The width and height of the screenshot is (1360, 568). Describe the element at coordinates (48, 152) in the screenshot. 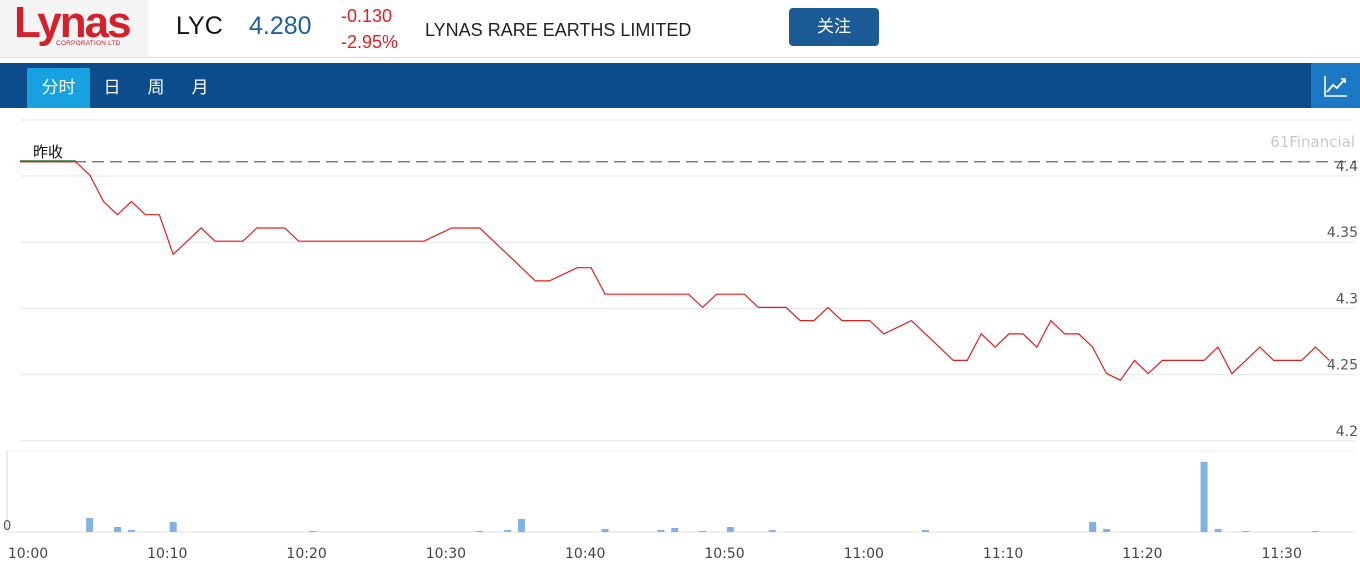

I see `prev-close-label: 昨收` at that location.